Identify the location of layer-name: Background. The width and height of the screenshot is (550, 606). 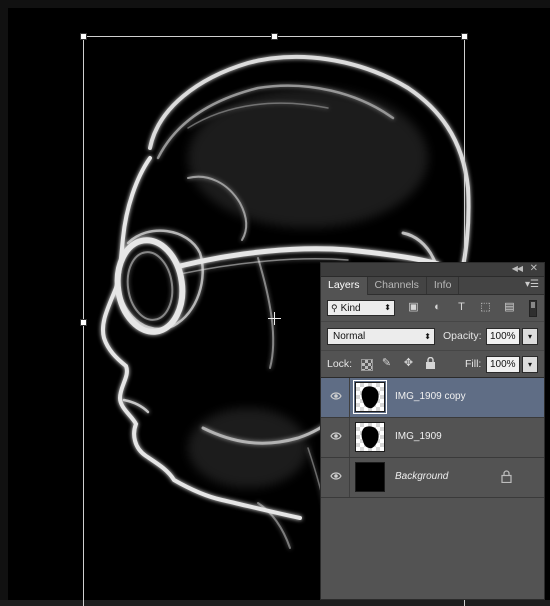
(421, 476).